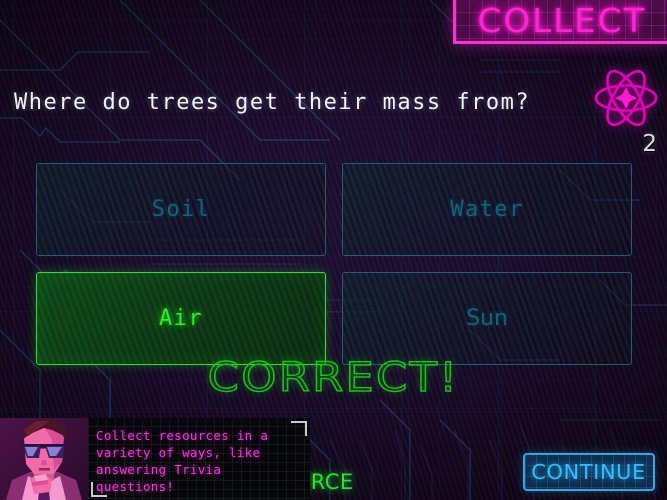  I want to click on answer-option-sun: Sun, so click(487, 318).